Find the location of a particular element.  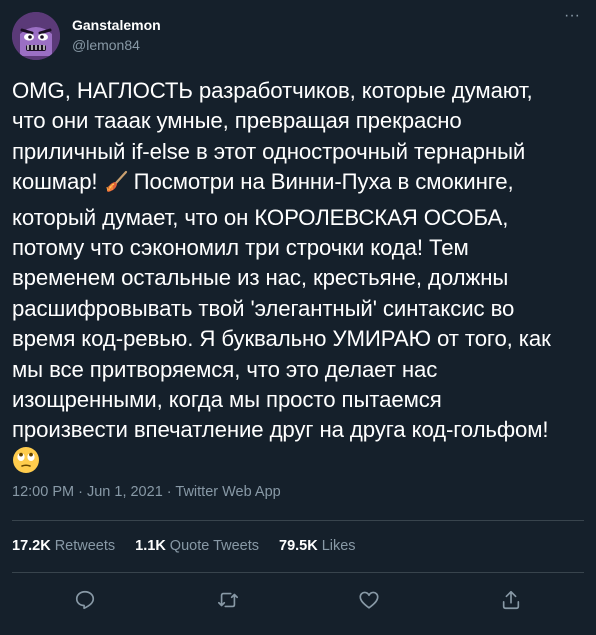

tweet-date: Jun 1, 2021 is located at coordinates (125, 492).